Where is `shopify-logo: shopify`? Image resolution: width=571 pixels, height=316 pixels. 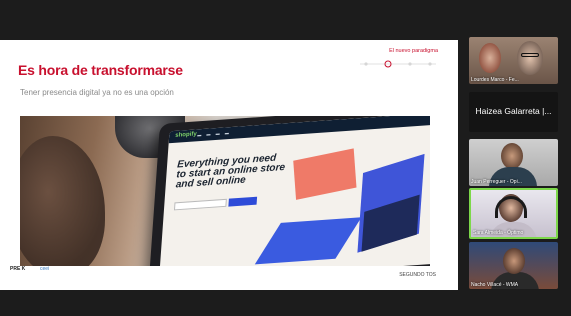 shopify-logo: shopify is located at coordinates (185, 135).